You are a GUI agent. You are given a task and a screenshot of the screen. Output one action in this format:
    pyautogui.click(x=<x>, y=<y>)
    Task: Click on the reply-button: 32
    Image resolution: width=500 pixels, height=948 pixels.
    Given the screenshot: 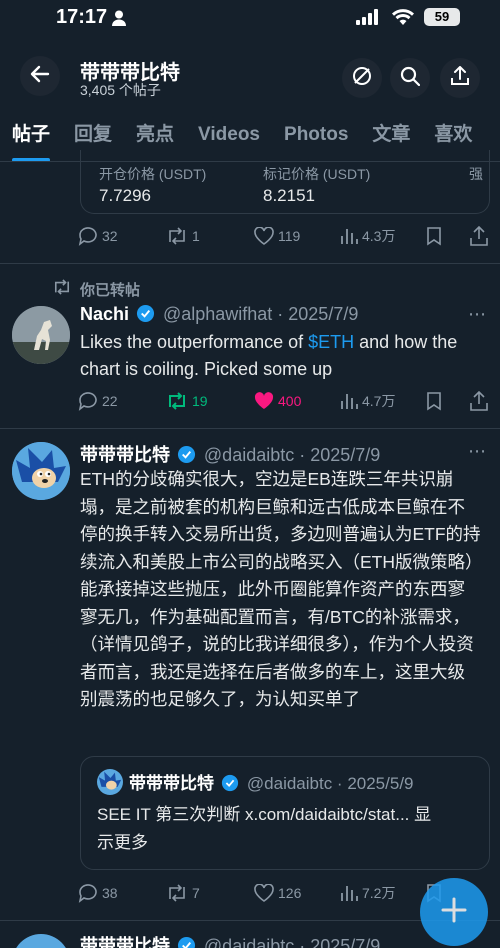 What is the action you would take?
    pyautogui.click(x=98, y=236)
    